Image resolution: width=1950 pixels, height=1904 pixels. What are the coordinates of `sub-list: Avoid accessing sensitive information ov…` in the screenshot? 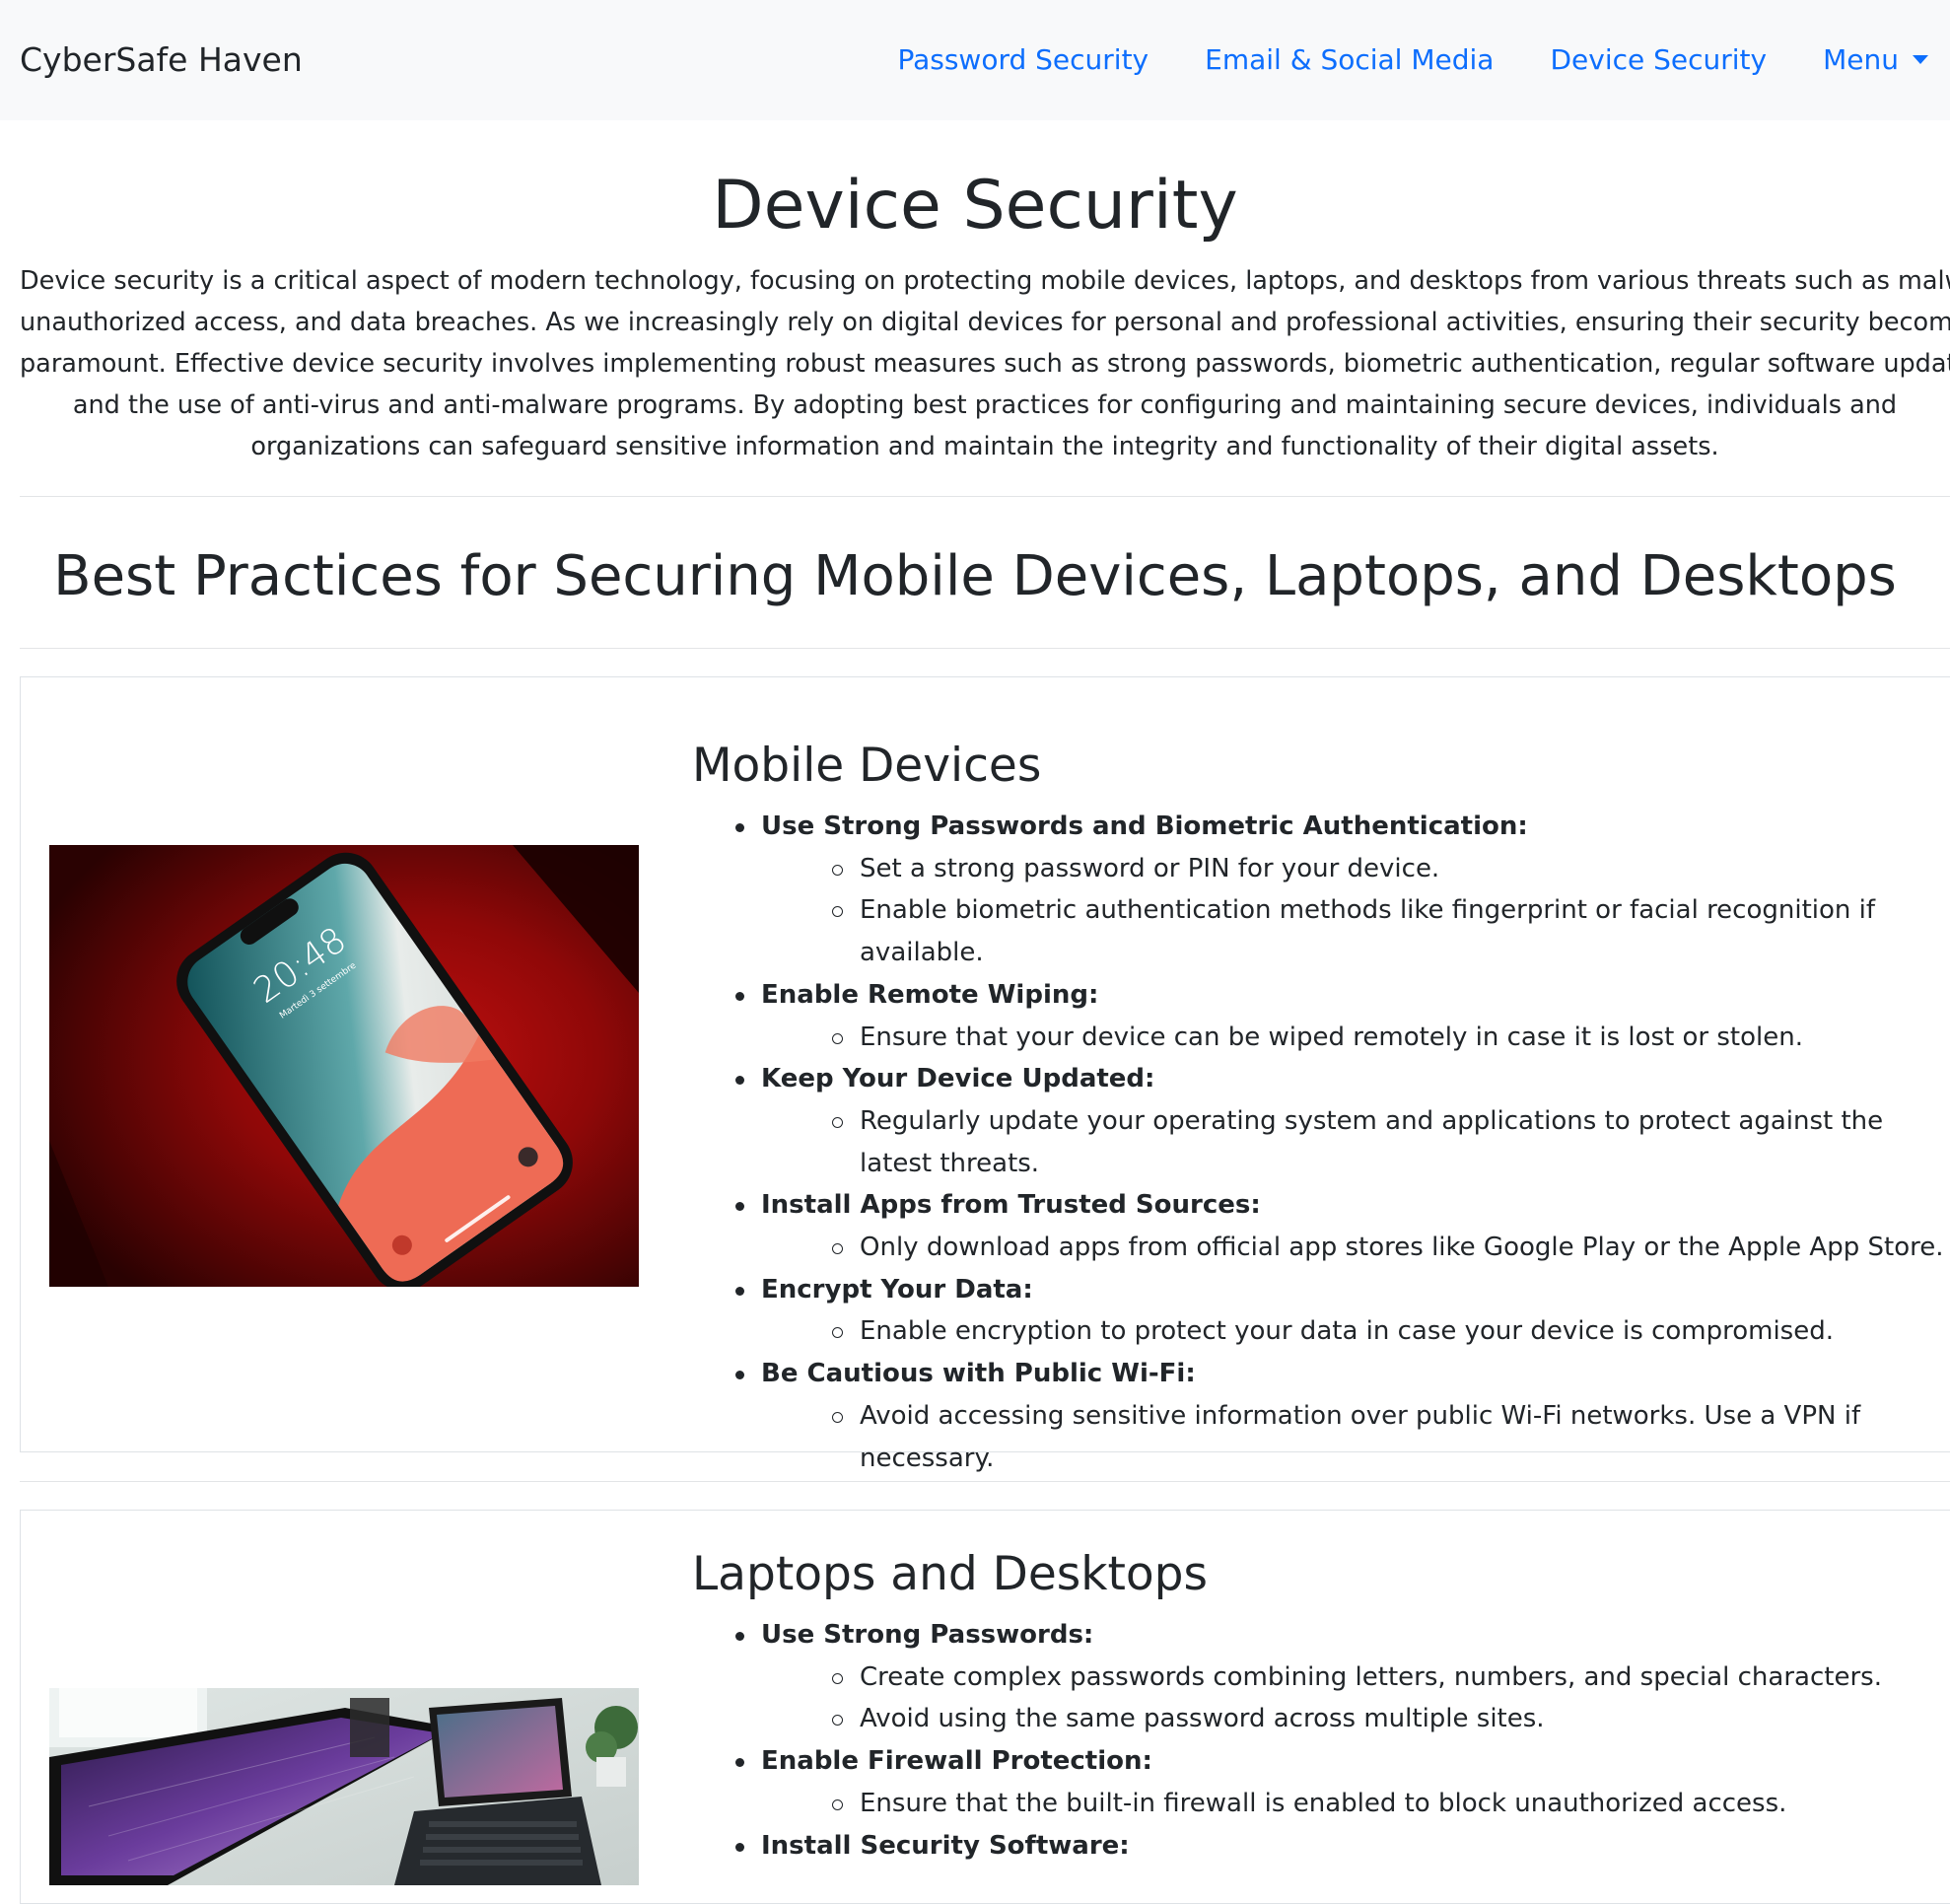 It's located at (1352, 1437).